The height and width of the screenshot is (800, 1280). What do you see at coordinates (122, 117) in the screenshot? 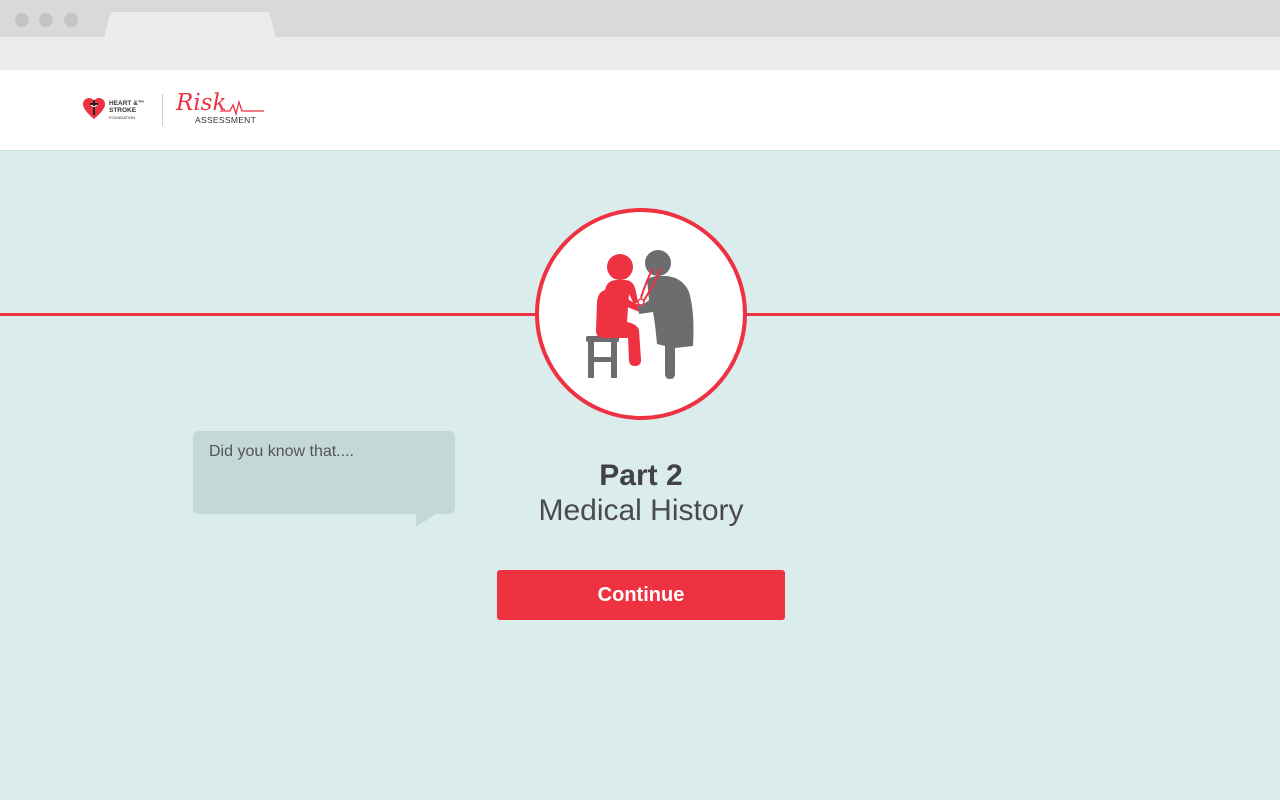
I see `foundation-line-3: FOUNDATION` at bounding box center [122, 117].